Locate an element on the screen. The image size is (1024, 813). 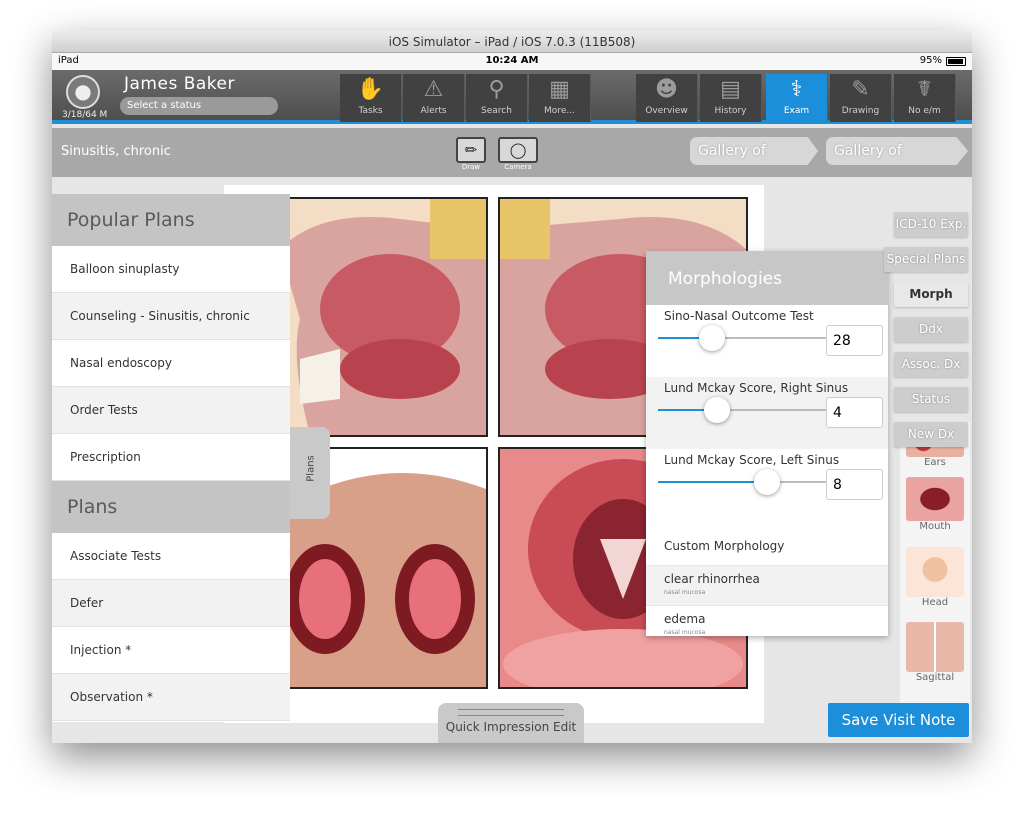
thumb-mouth: Mouth is located at coordinates (935, 504).